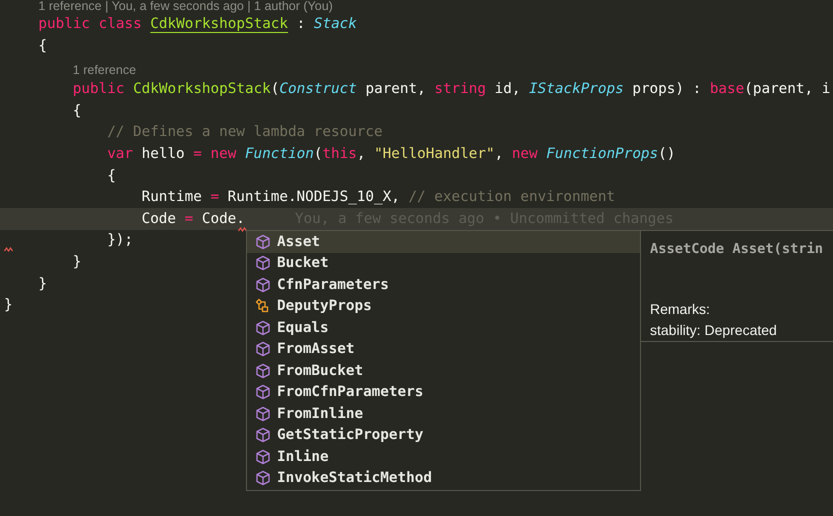  I want to click on code-line: public class CdkWorkshopStack : Stack, so click(197, 24).